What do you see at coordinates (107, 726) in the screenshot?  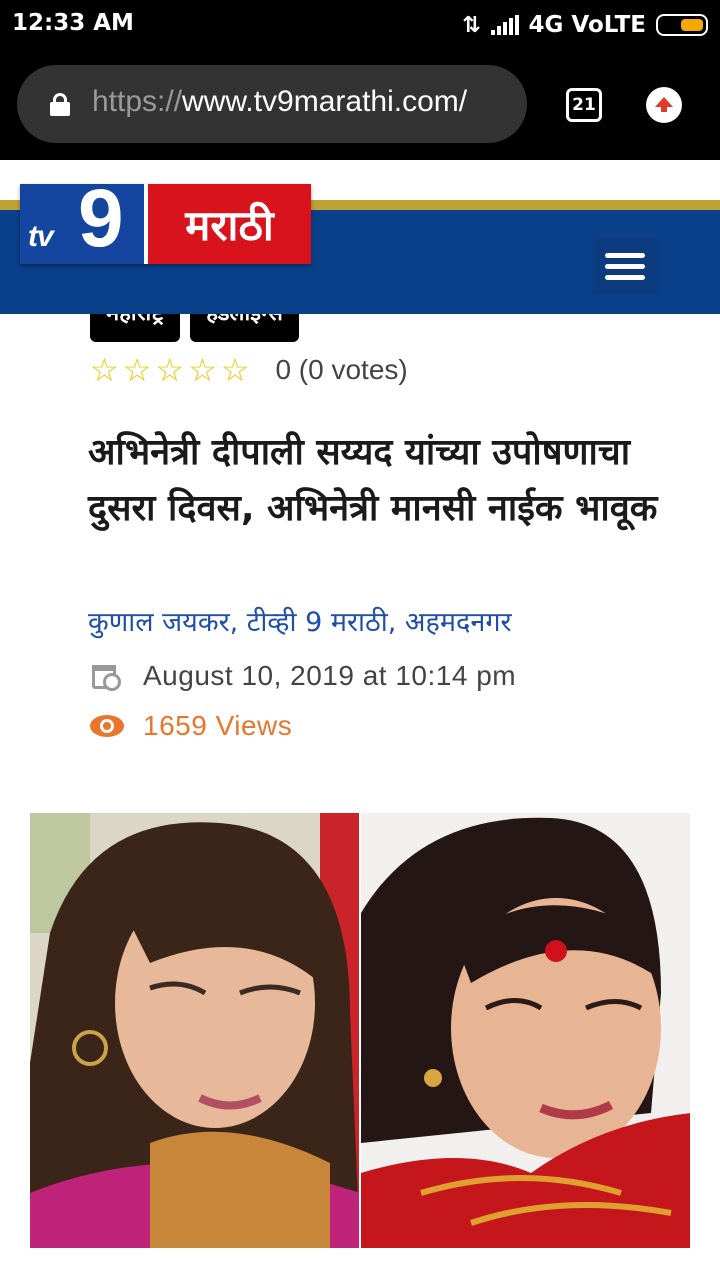 I see `eye-icon` at bounding box center [107, 726].